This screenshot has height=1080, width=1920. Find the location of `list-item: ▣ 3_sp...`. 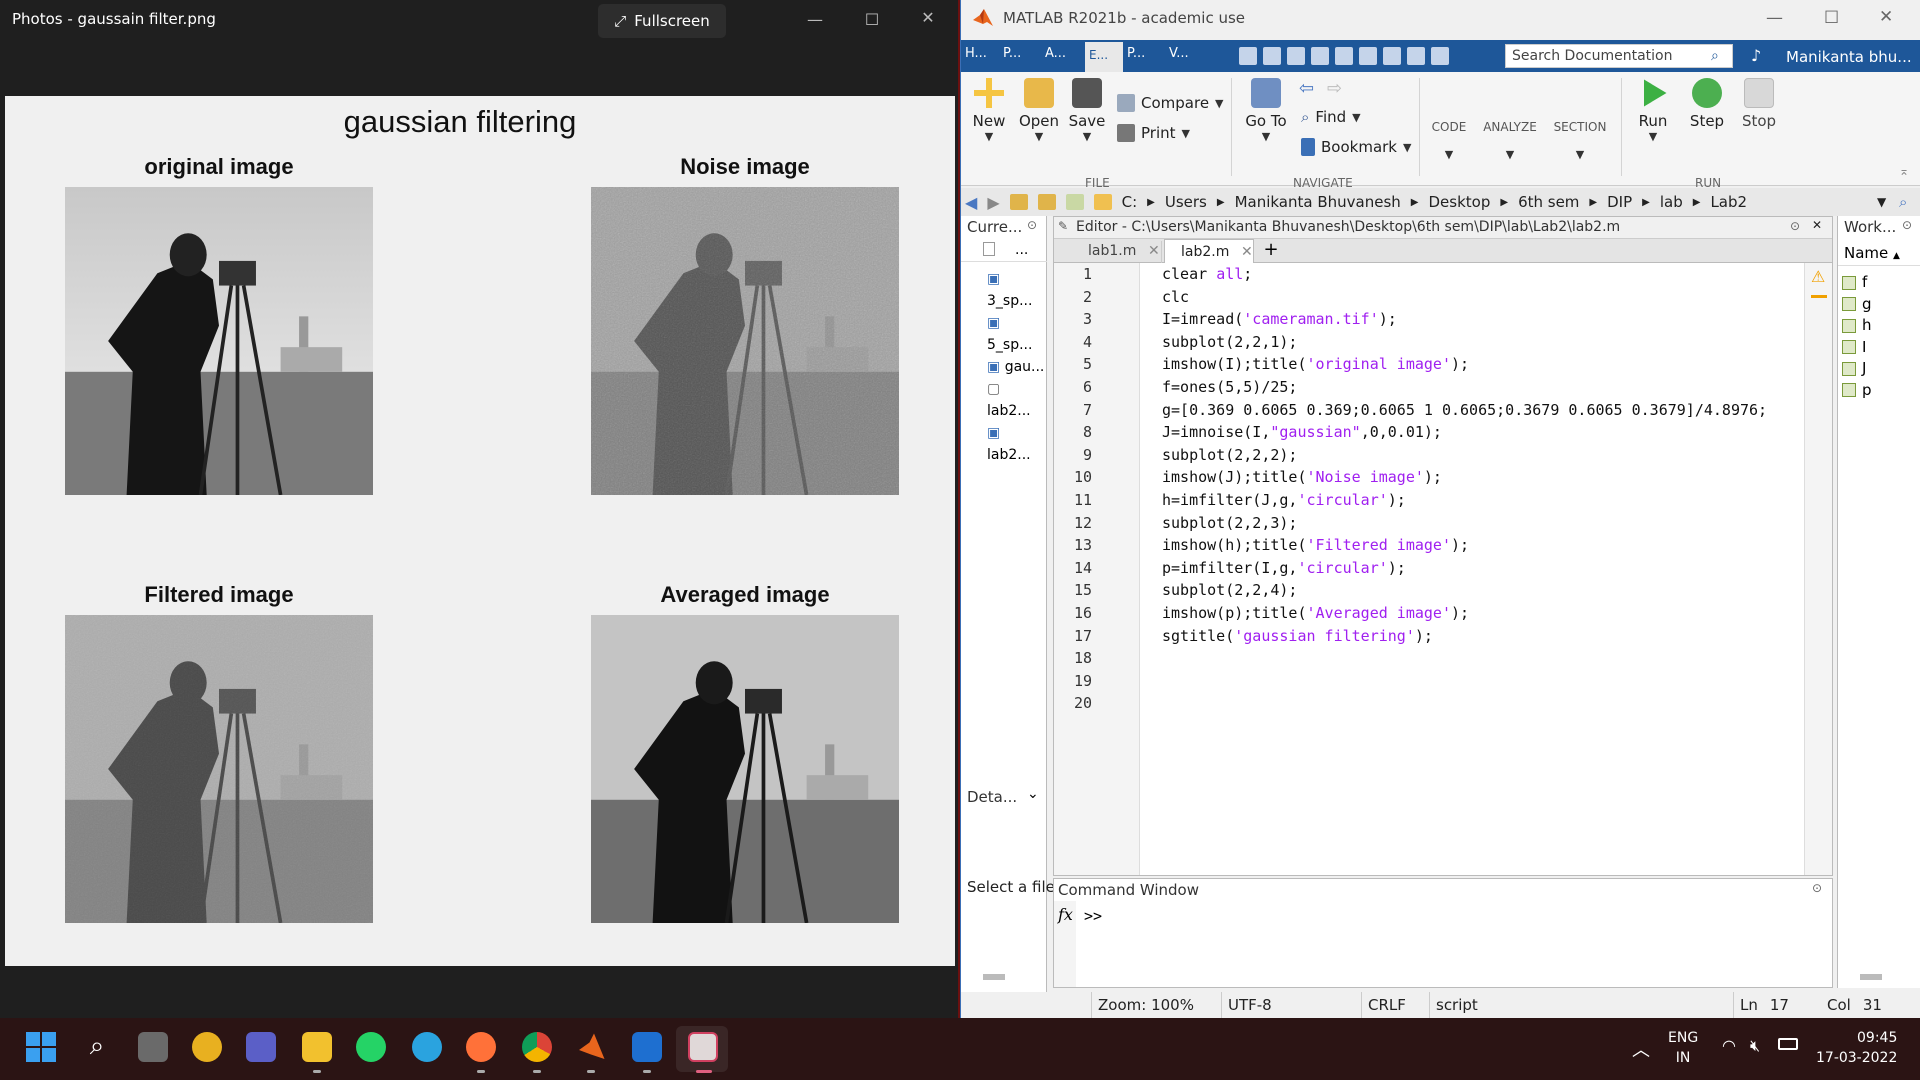

list-item: ▣ 3_sp... is located at coordinates (1016, 290).